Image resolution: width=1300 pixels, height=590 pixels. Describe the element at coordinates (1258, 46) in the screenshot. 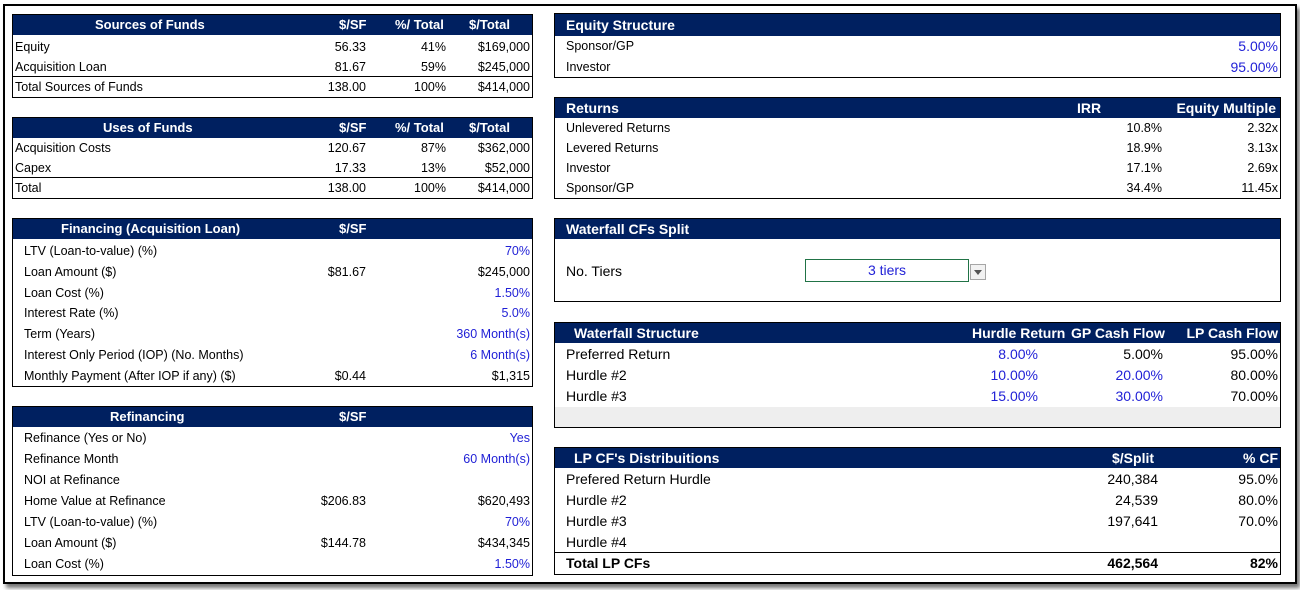

I see `cell-value: 5.00%` at that location.